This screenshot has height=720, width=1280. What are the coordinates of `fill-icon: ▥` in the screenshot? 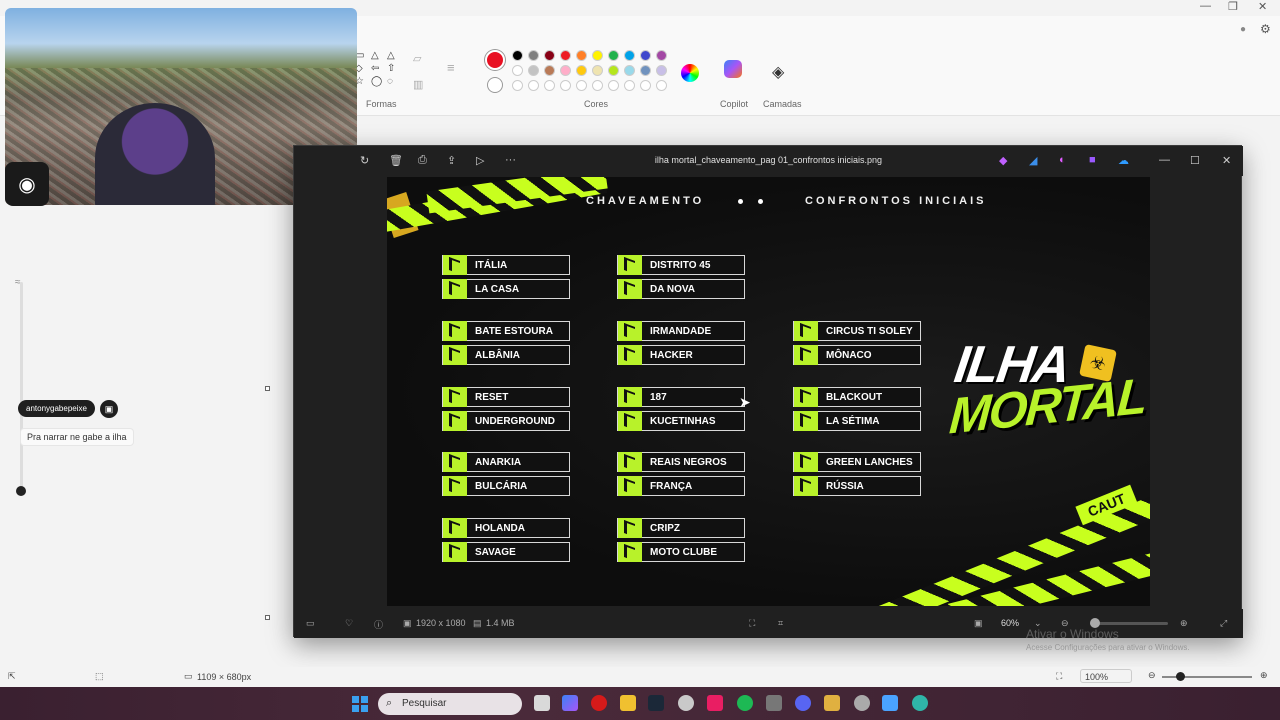 It's located at (418, 84).